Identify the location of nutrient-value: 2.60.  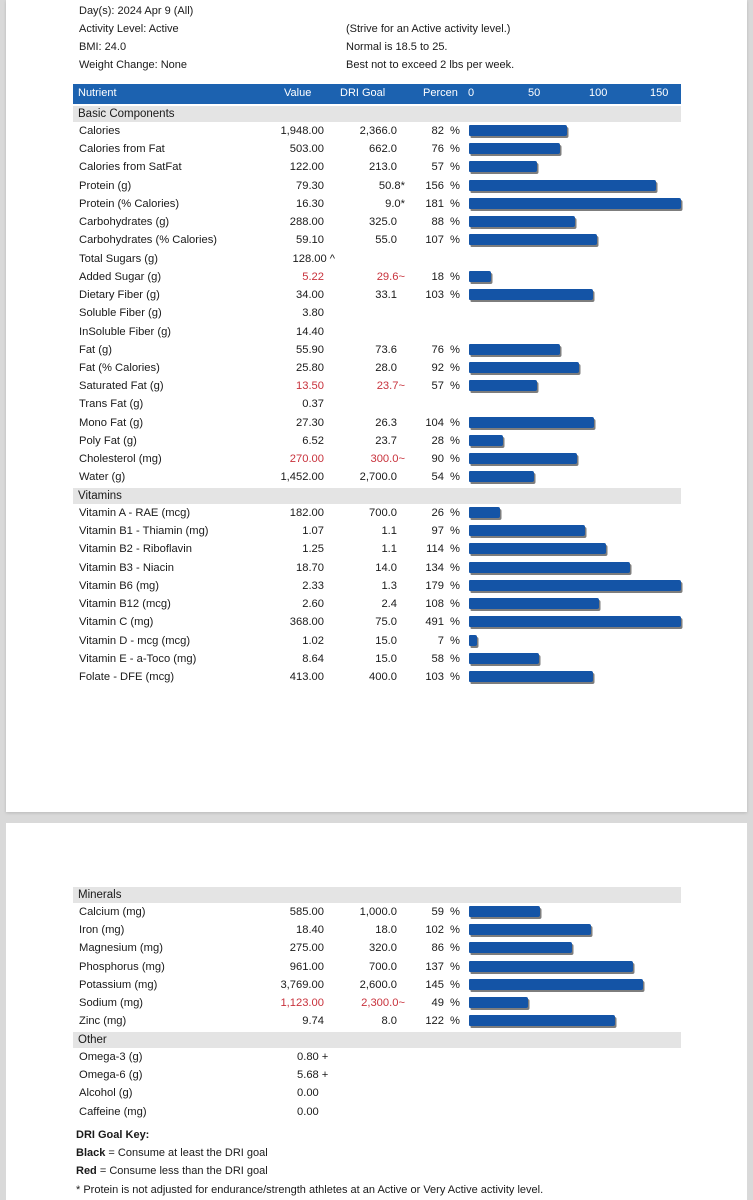
(313, 604).